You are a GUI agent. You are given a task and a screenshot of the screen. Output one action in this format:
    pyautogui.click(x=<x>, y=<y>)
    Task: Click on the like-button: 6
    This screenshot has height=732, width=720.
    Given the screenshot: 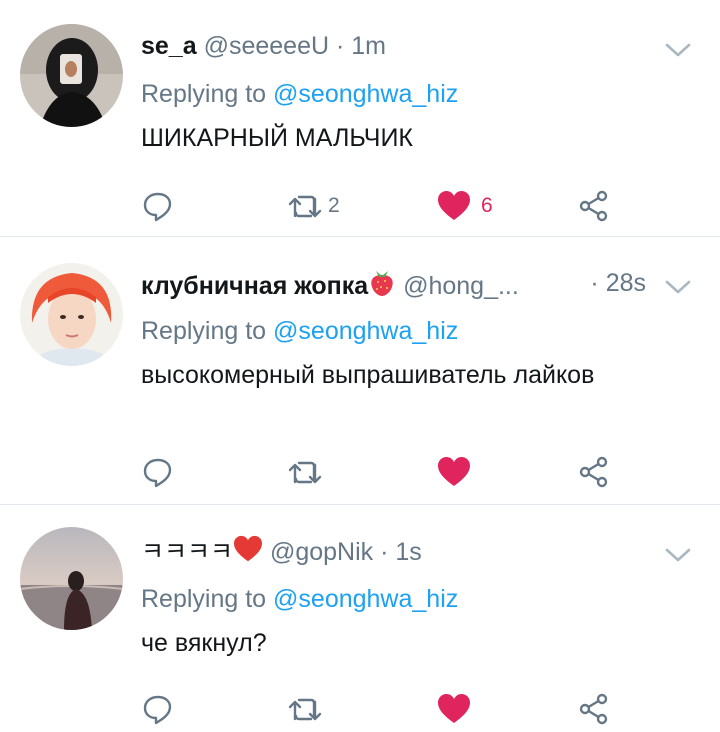 What is the action you would take?
    pyautogui.click(x=465, y=206)
    